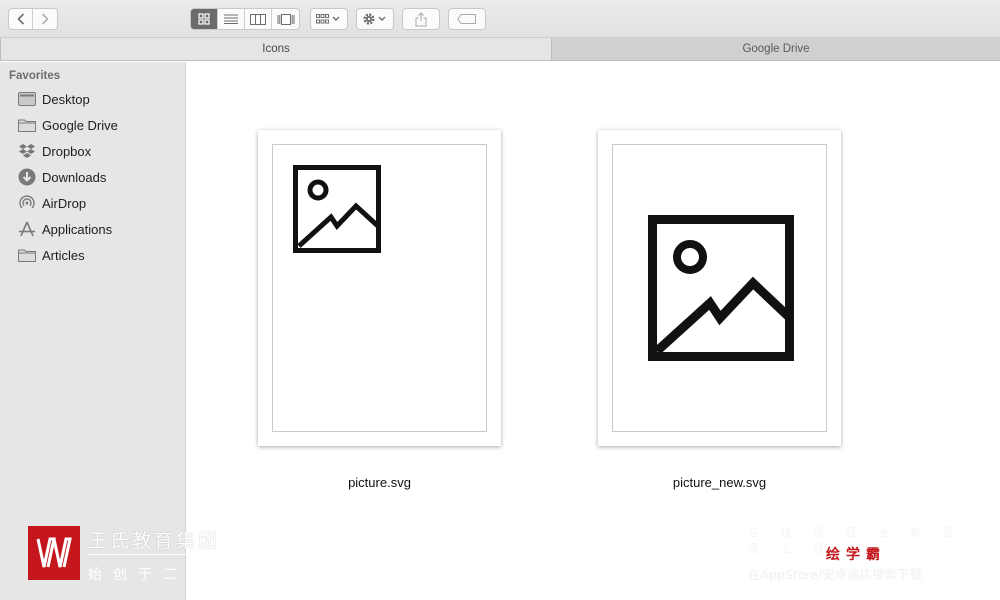 This screenshot has width=1000, height=600. I want to click on share-icon, so click(421, 18).